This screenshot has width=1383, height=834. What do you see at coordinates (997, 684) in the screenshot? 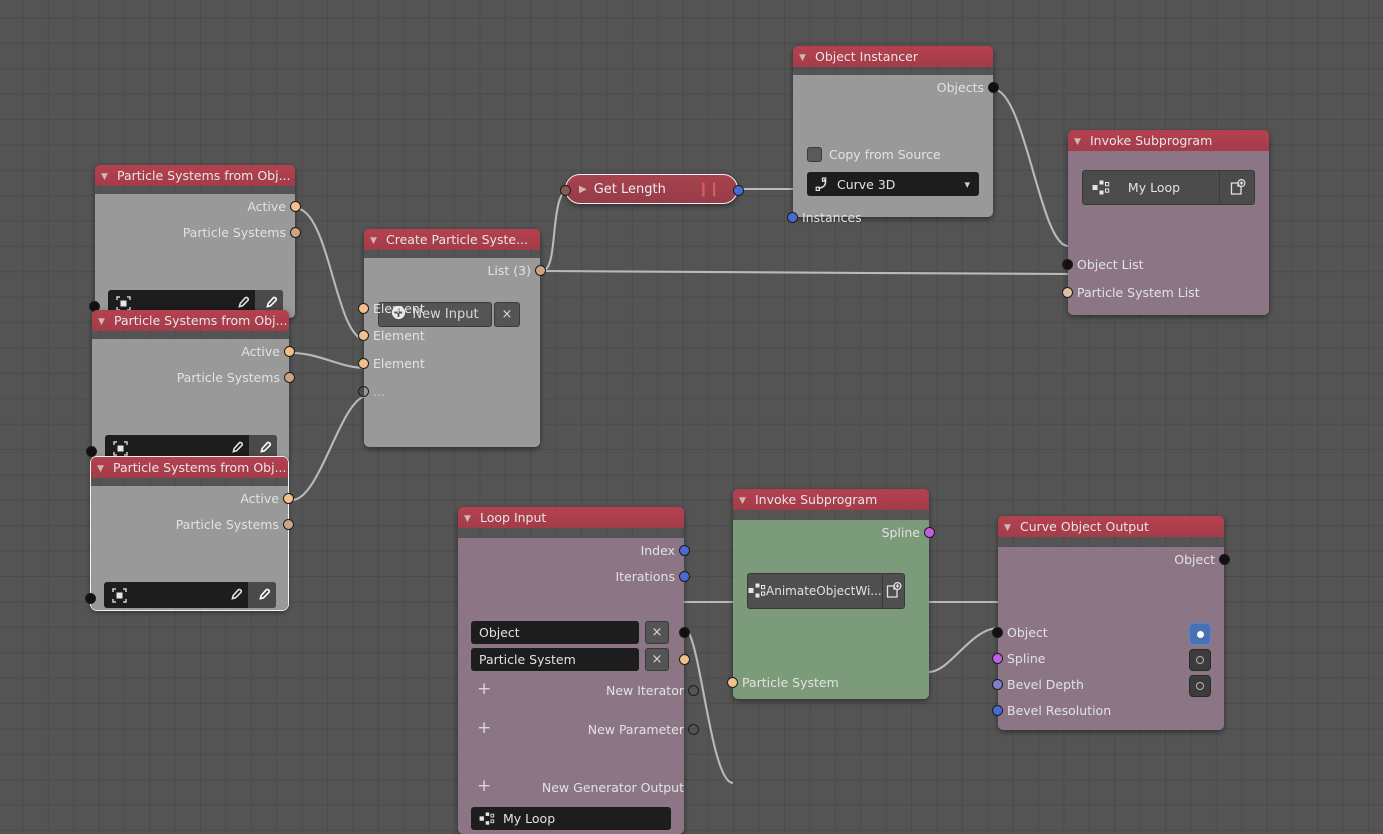
I see `socket-bevel-depth-in` at bounding box center [997, 684].